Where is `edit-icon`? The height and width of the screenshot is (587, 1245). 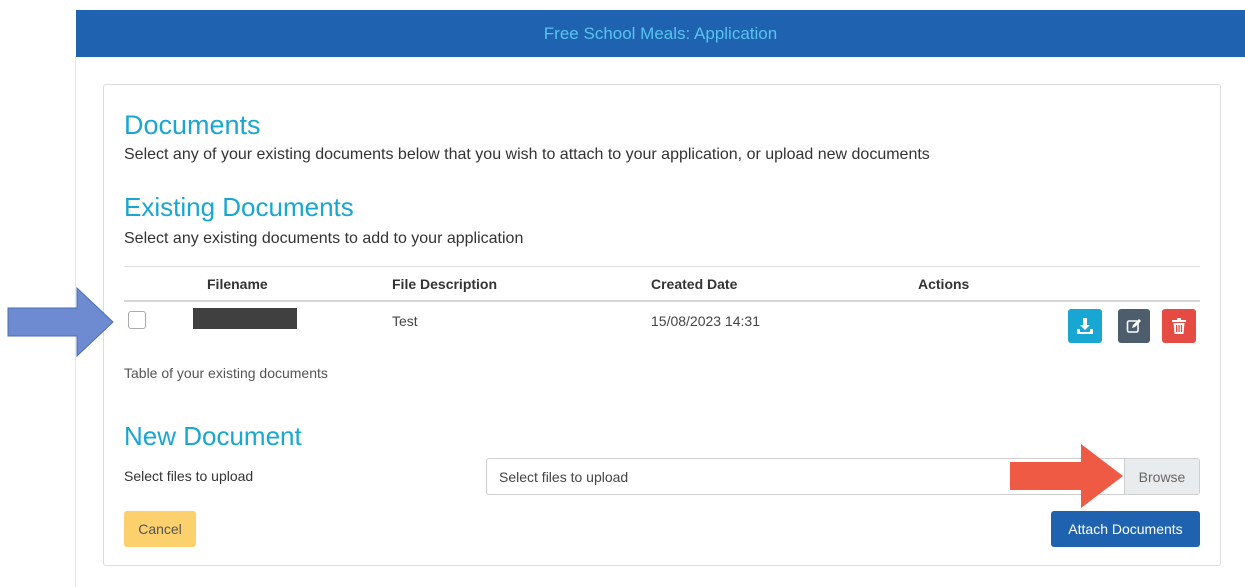 edit-icon is located at coordinates (1133, 326).